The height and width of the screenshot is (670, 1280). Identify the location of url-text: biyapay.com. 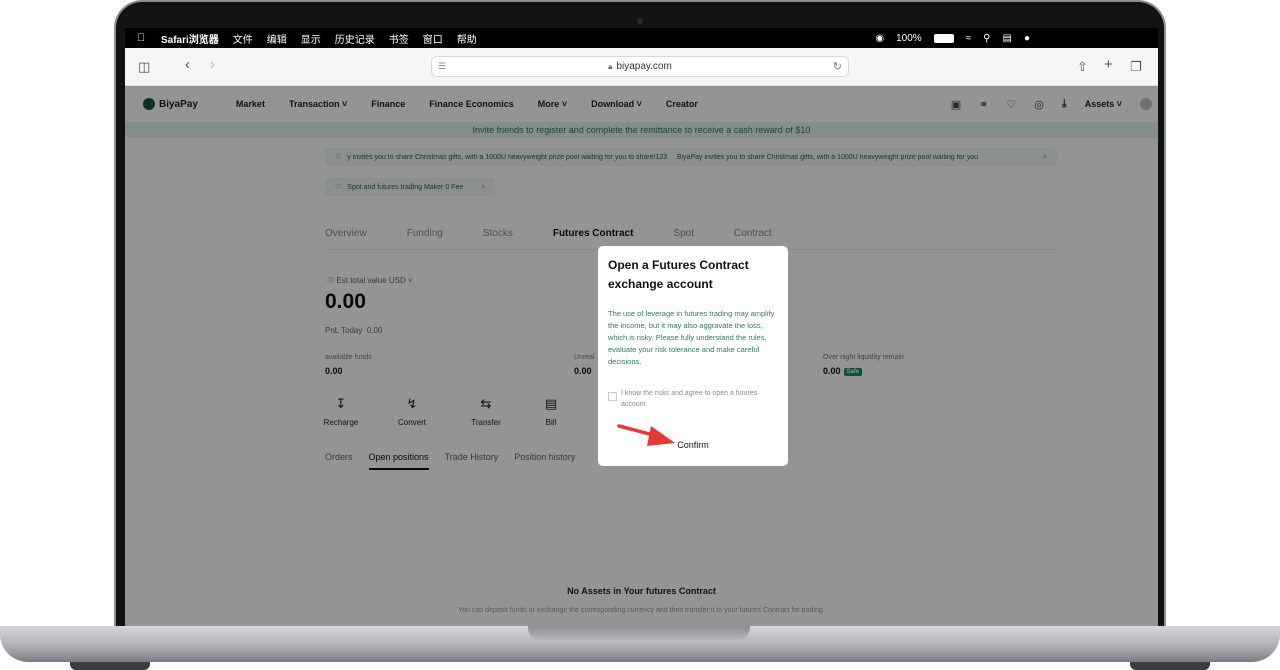
(644, 66).